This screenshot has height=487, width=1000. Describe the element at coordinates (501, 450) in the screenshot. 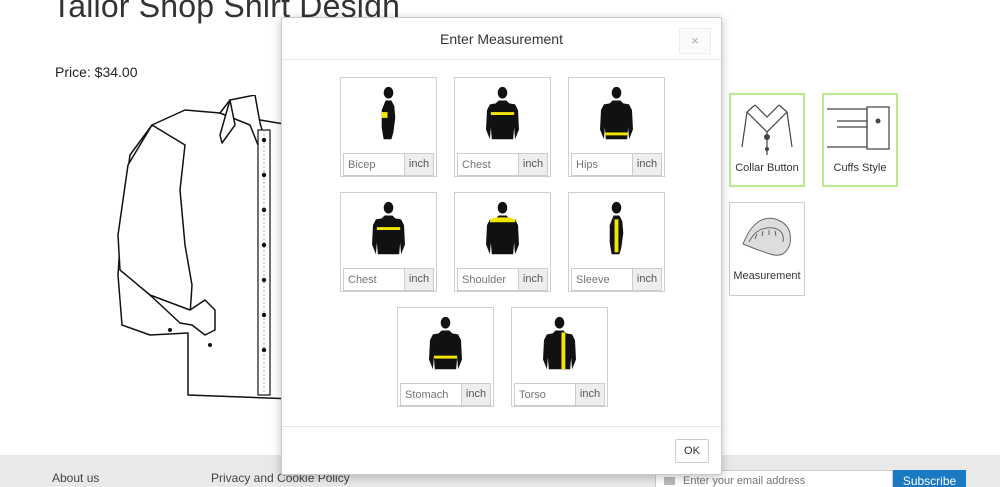

I see `modal-footer: OK` at that location.